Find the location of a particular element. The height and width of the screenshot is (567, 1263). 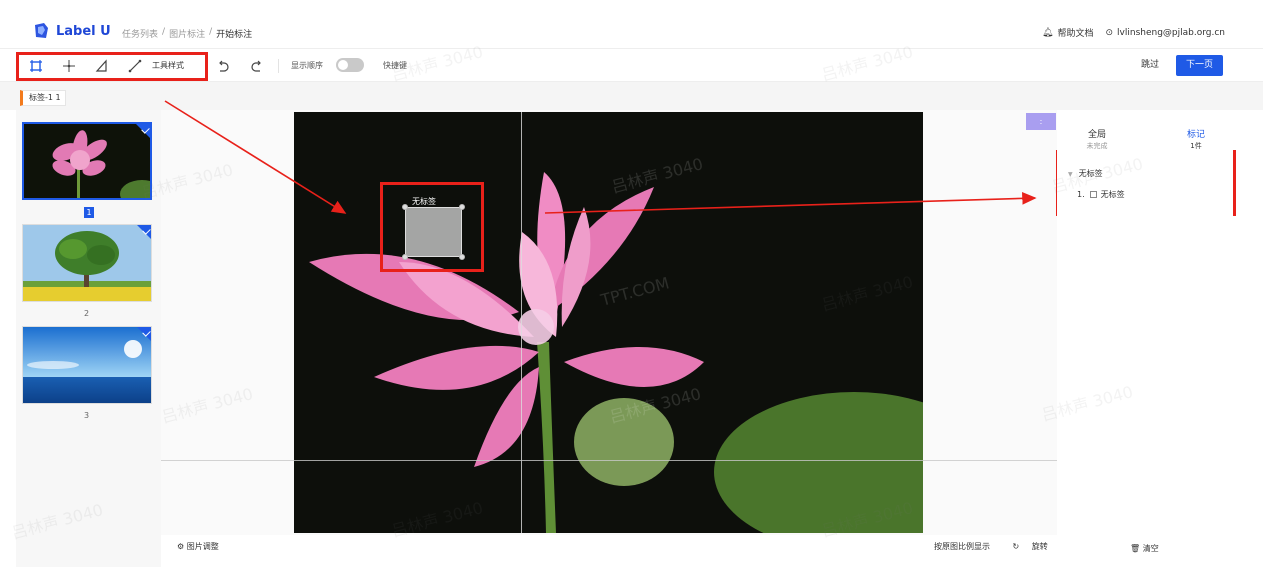

clear-button: 🗑︎ 清空 is located at coordinates (1144, 548).